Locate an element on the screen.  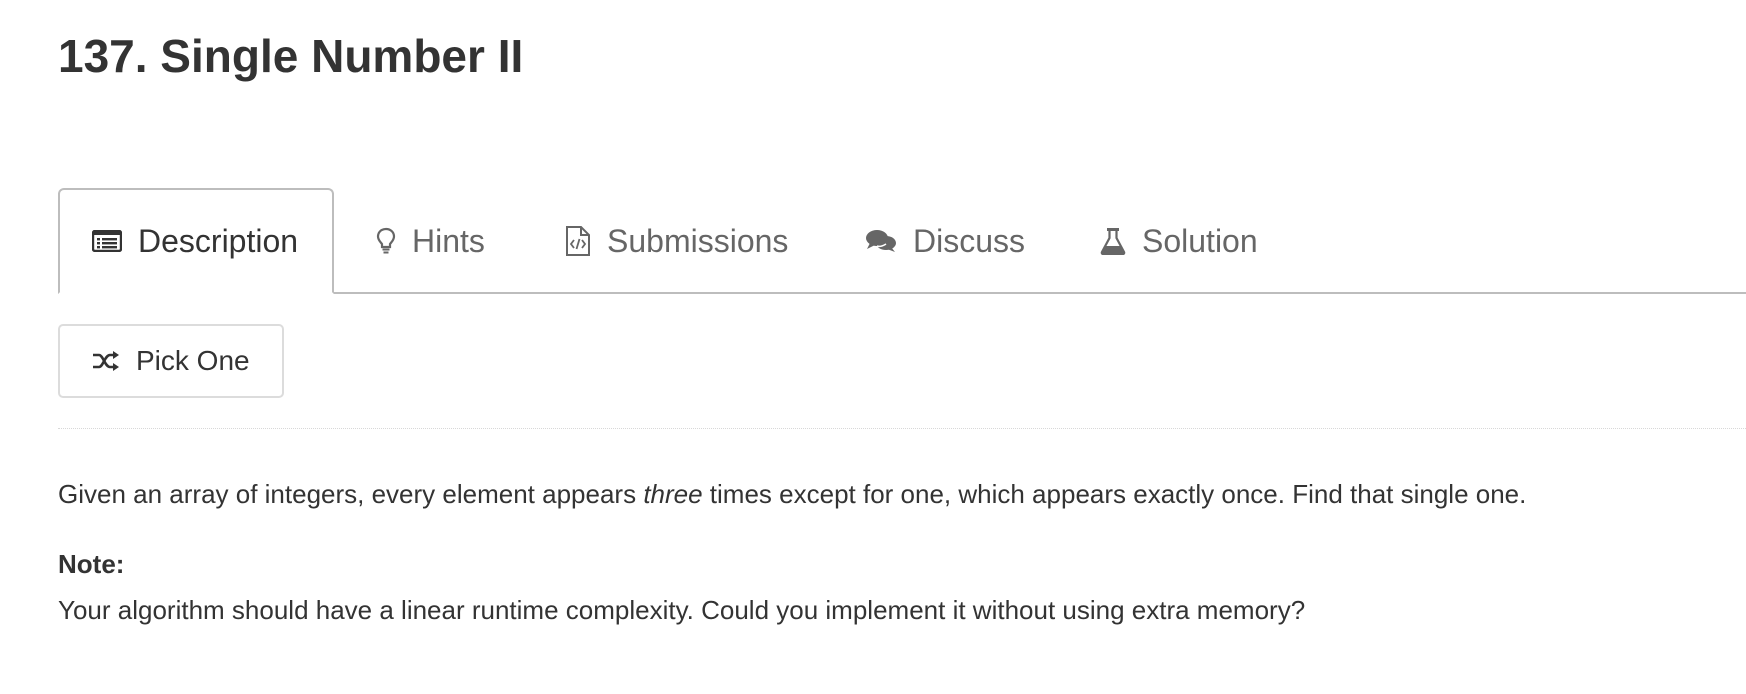
code-file-icon is located at coordinates (578, 241).